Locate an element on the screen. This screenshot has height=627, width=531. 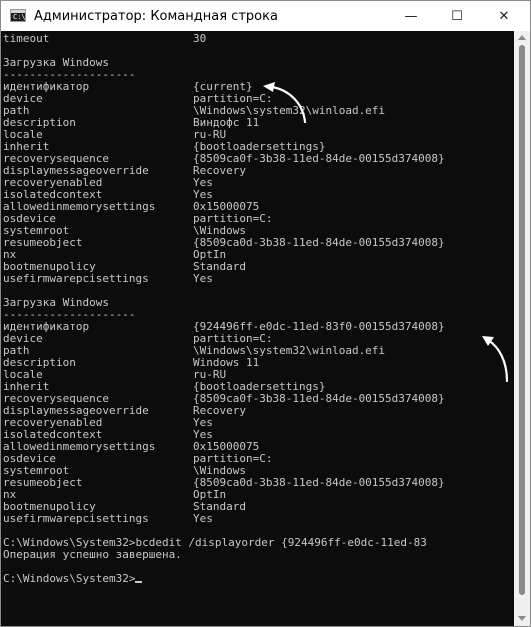
close-button: ✕ is located at coordinates (504, 16).